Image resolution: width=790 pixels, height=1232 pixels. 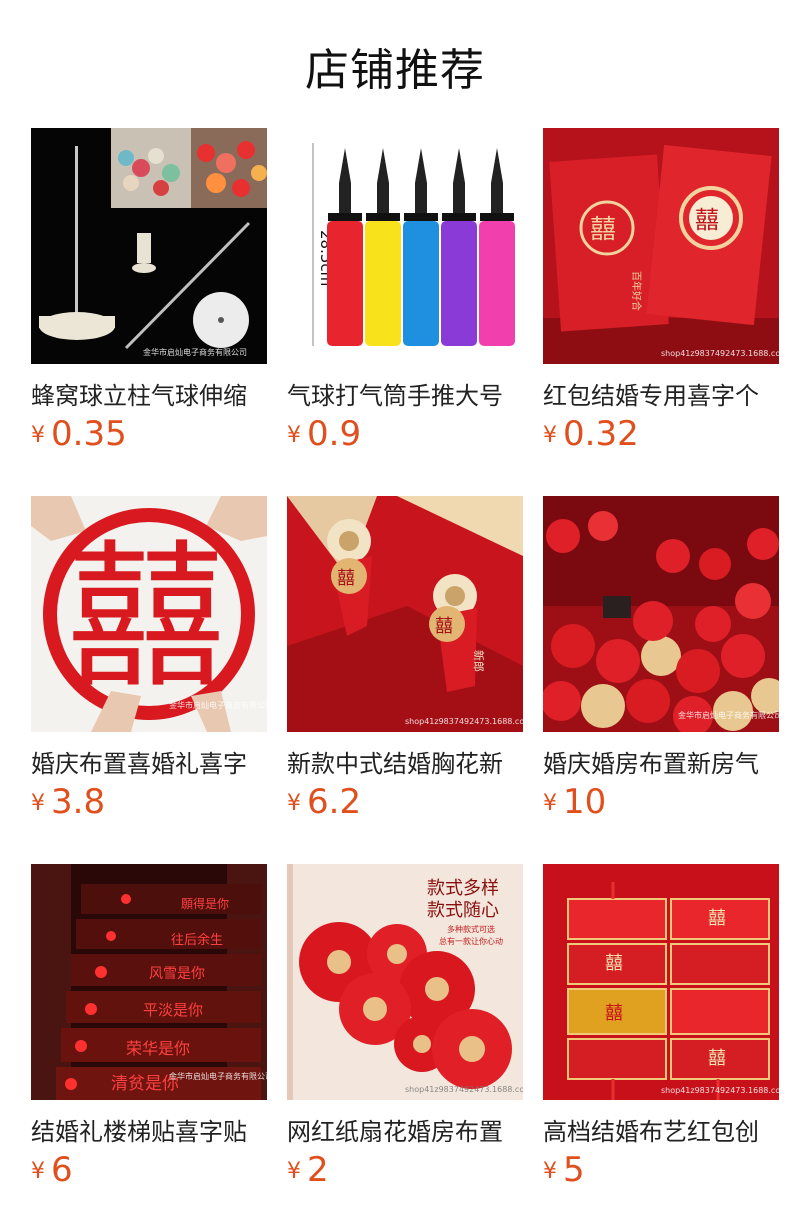 What do you see at coordinates (574, 1170) in the screenshot?
I see `price-amount: 5` at bounding box center [574, 1170].